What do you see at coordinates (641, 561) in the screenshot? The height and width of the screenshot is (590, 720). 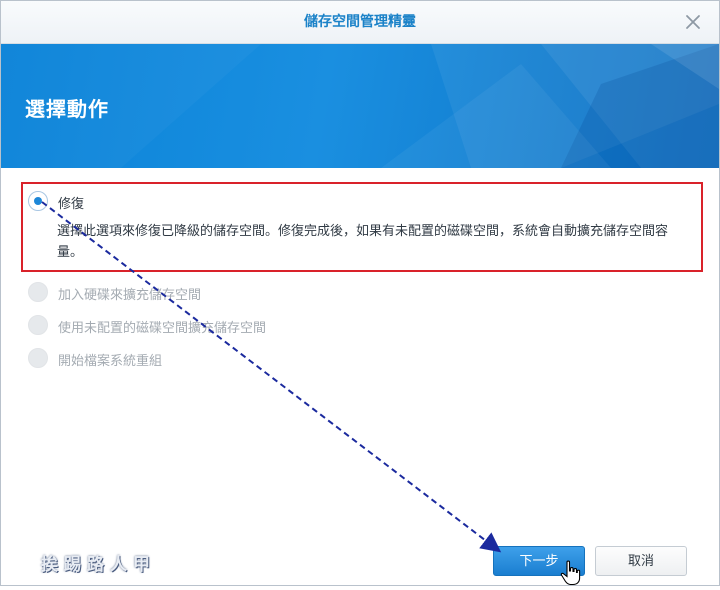 I see `cancel-button: 取消` at bounding box center [641, 561].